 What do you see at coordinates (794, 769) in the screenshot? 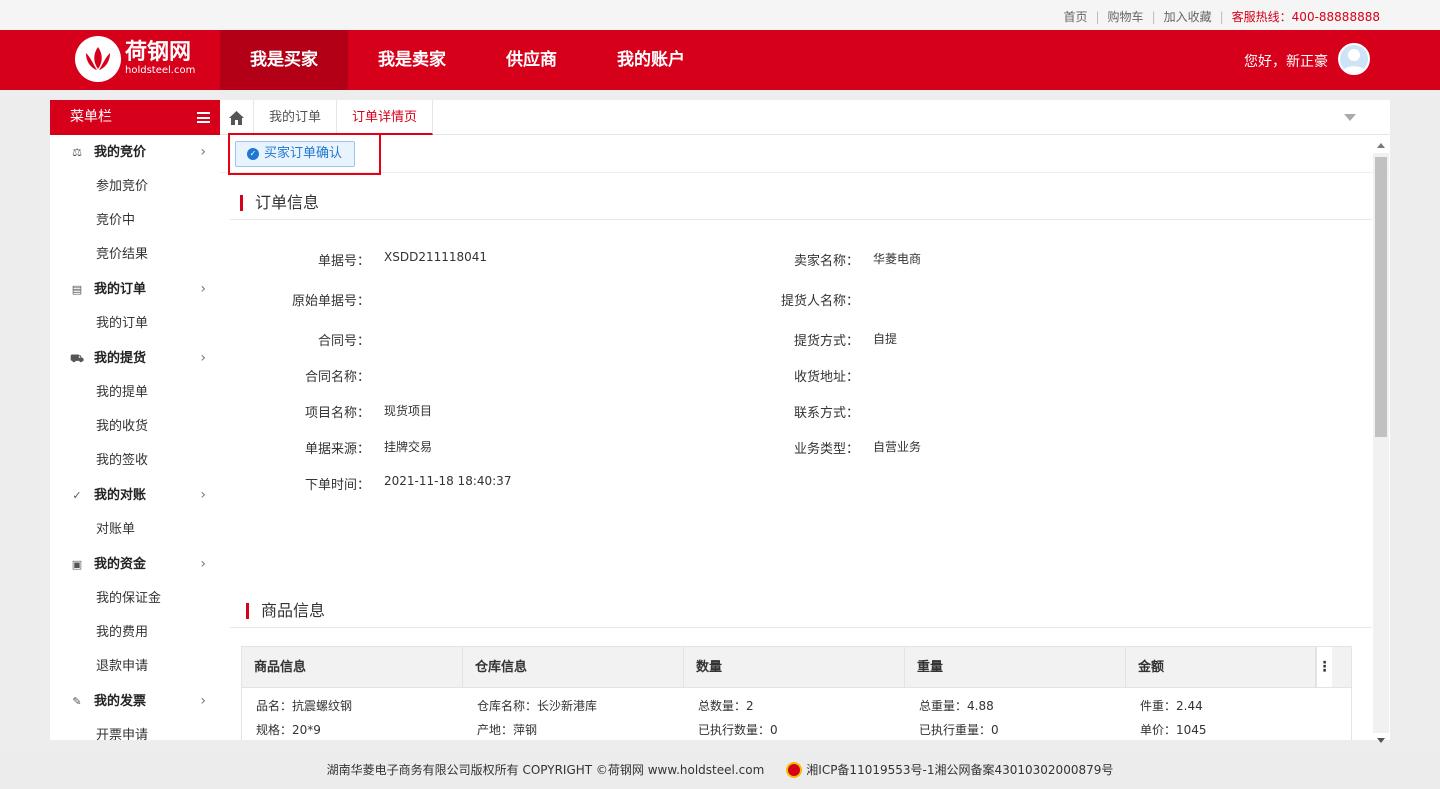
I see `police-emblem-icon` at bounding box center [794, 769].